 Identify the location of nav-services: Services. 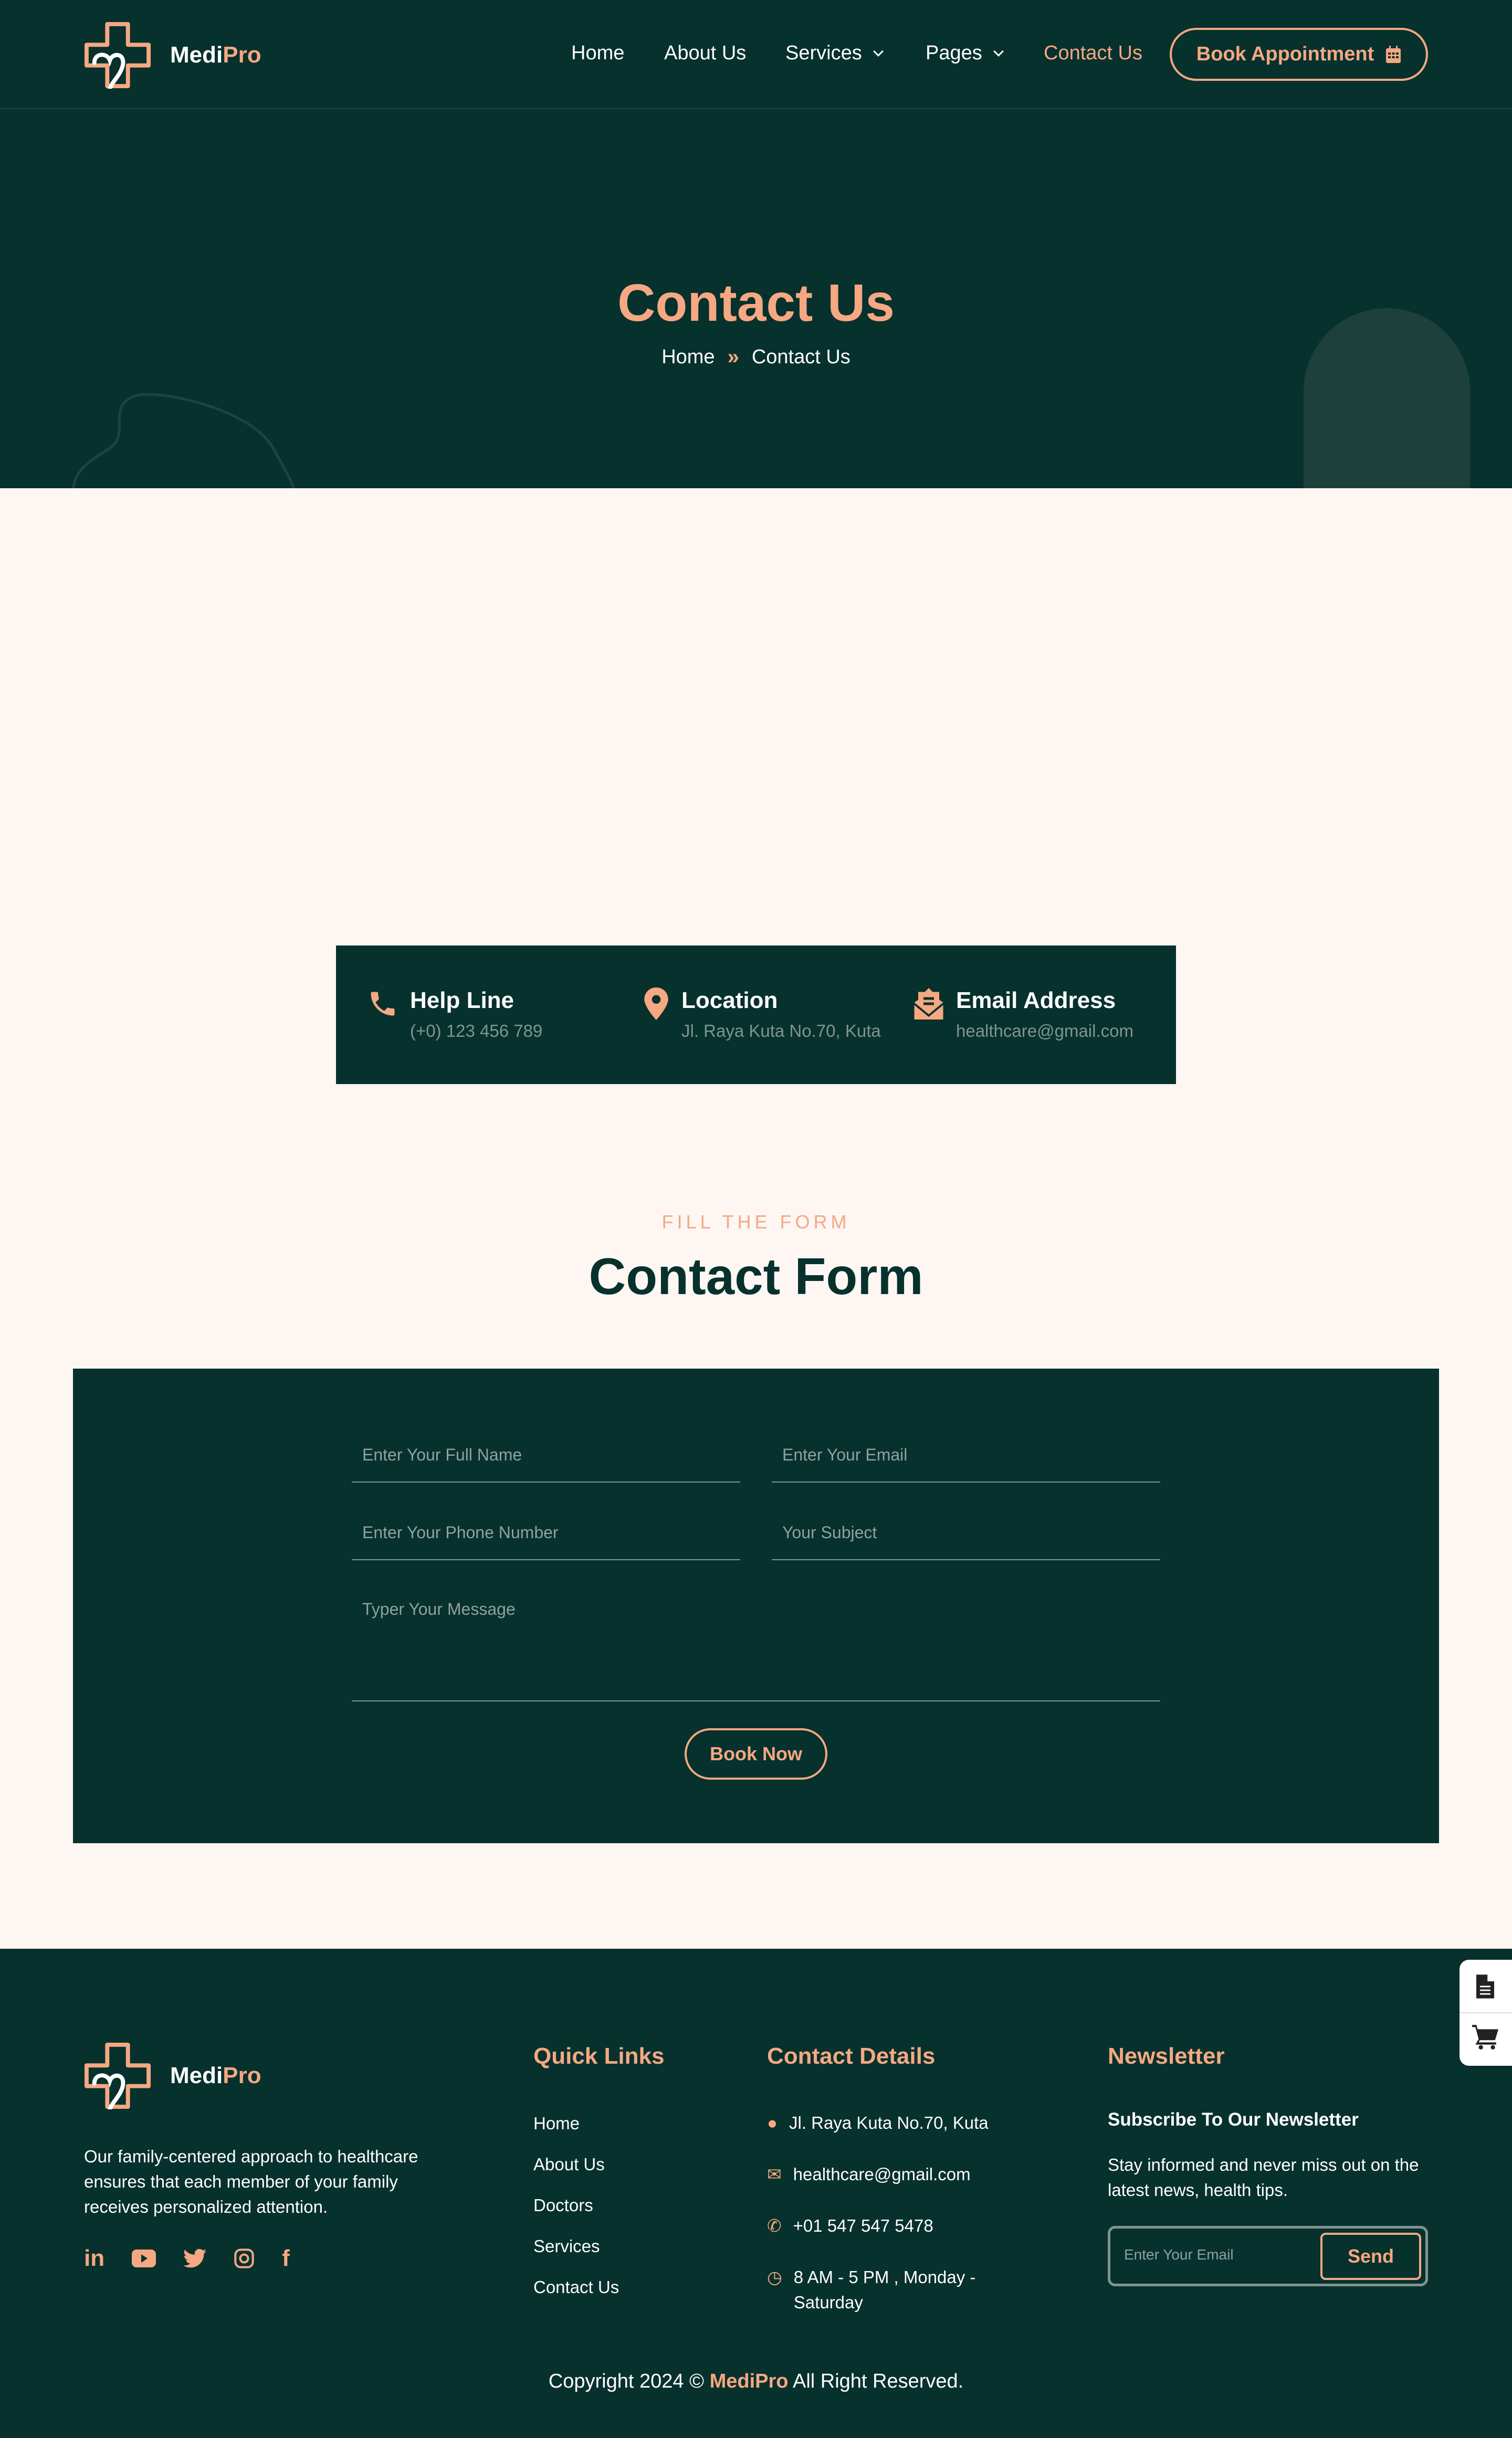
(834, 53).